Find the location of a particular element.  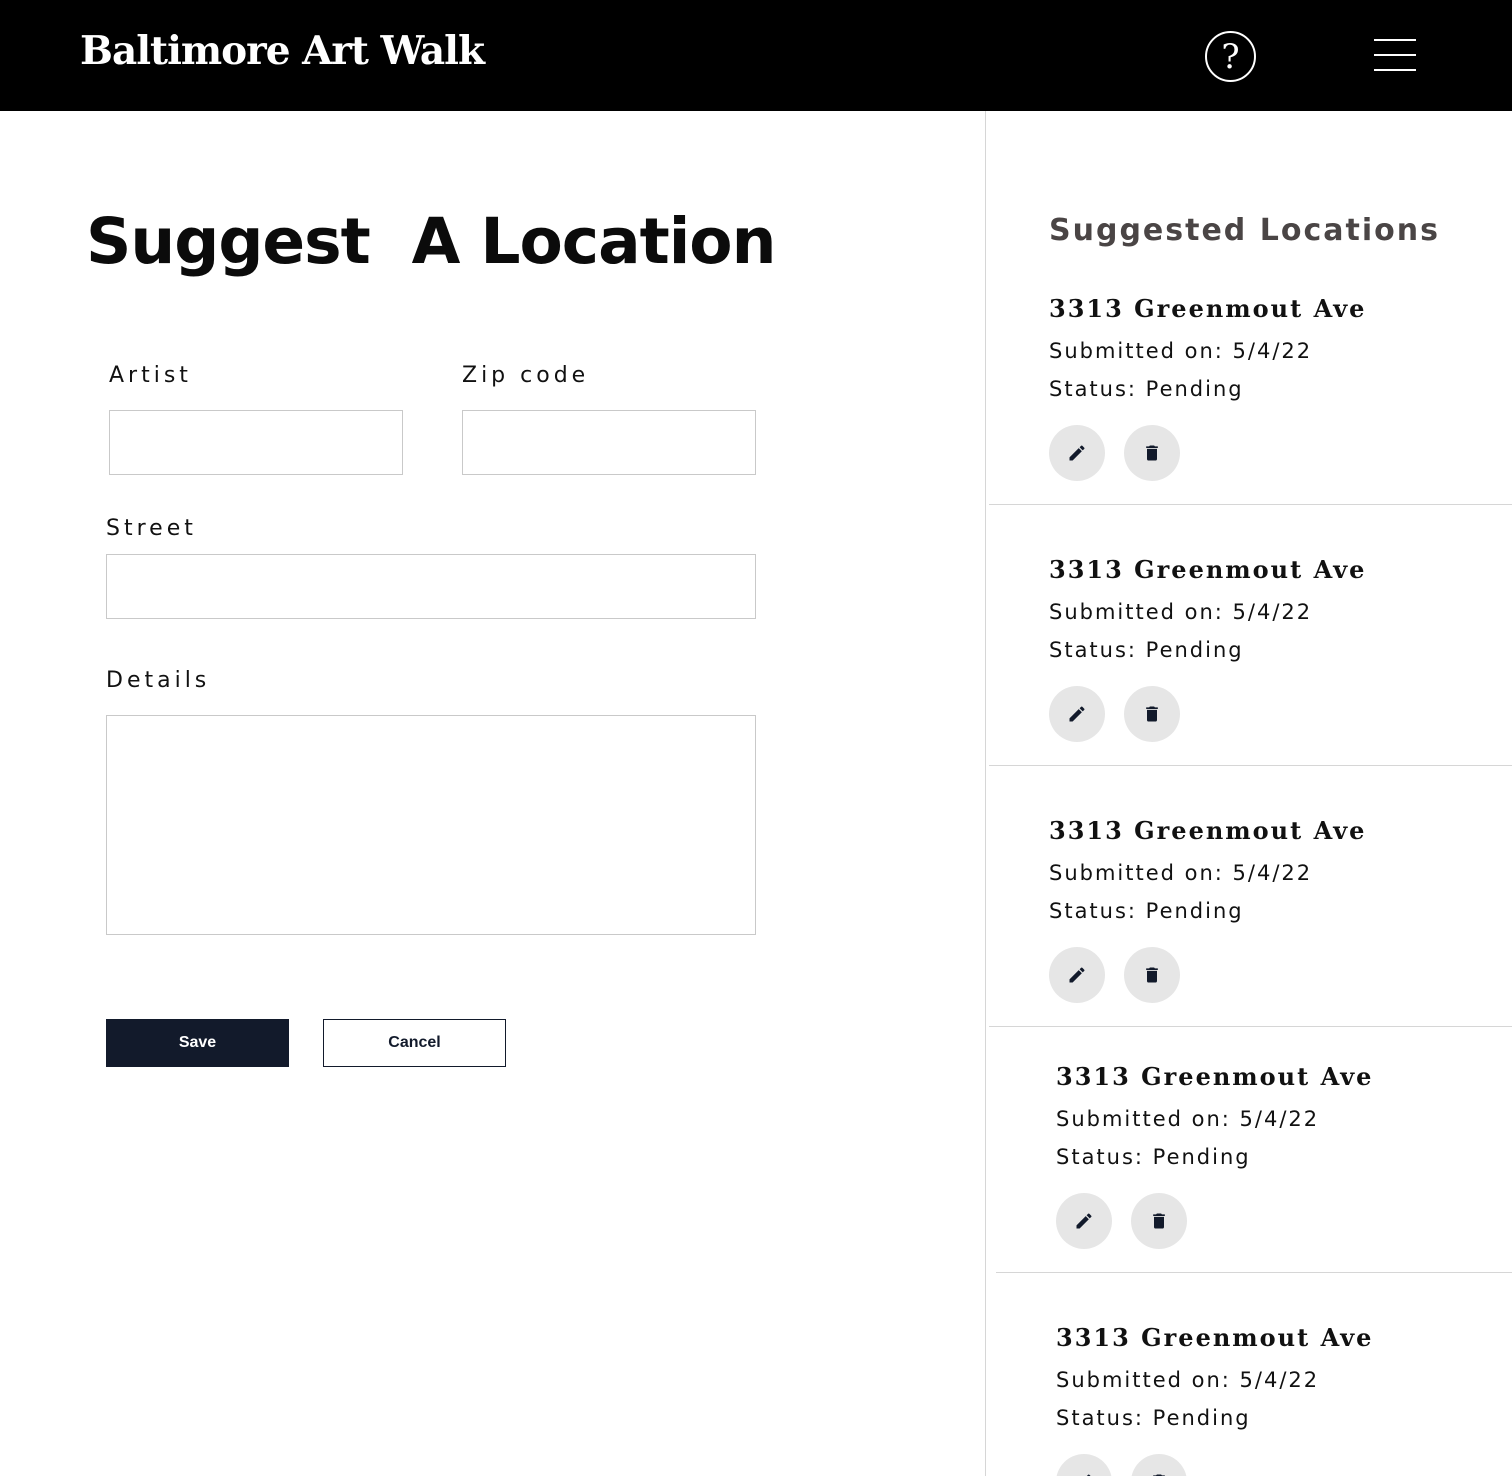

app-header: Baltimore Art Walk ? is located at coordinates (756, 55).